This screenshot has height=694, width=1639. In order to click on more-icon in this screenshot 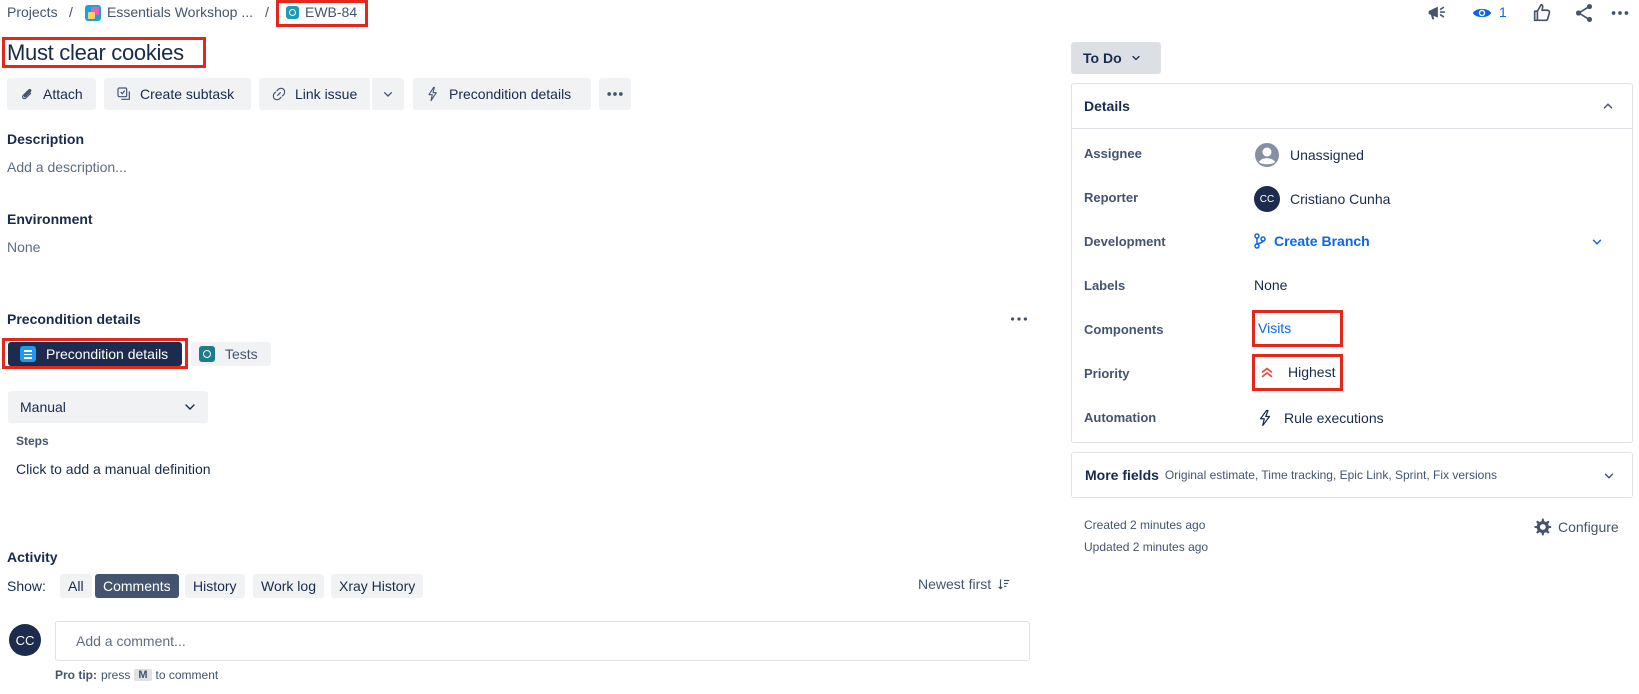, I will do `click(615, 94)`.